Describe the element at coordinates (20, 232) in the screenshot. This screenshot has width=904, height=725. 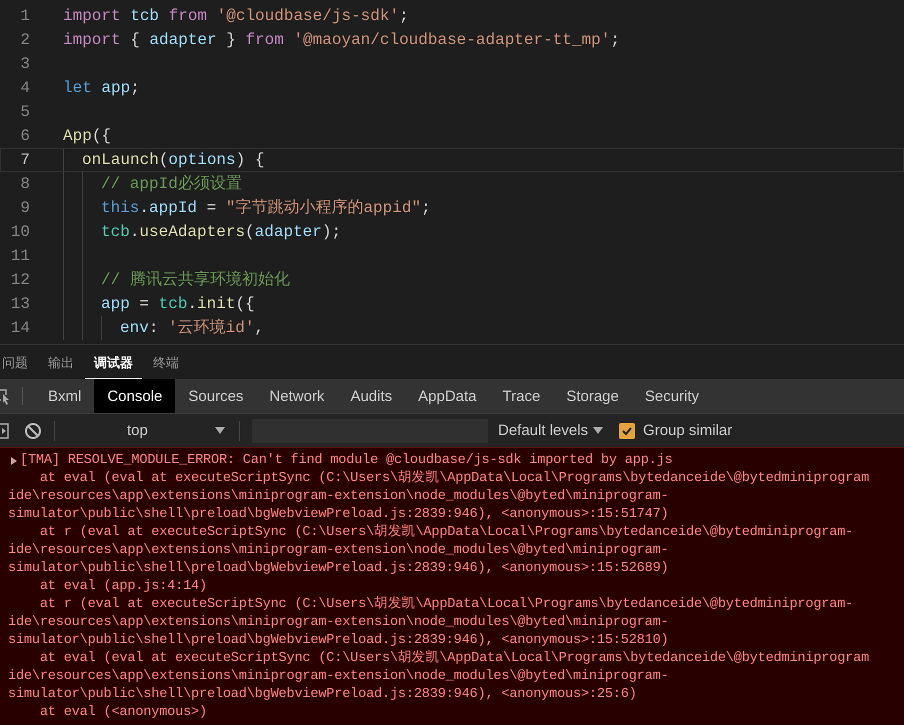
I see `line-number: 10` at that location.